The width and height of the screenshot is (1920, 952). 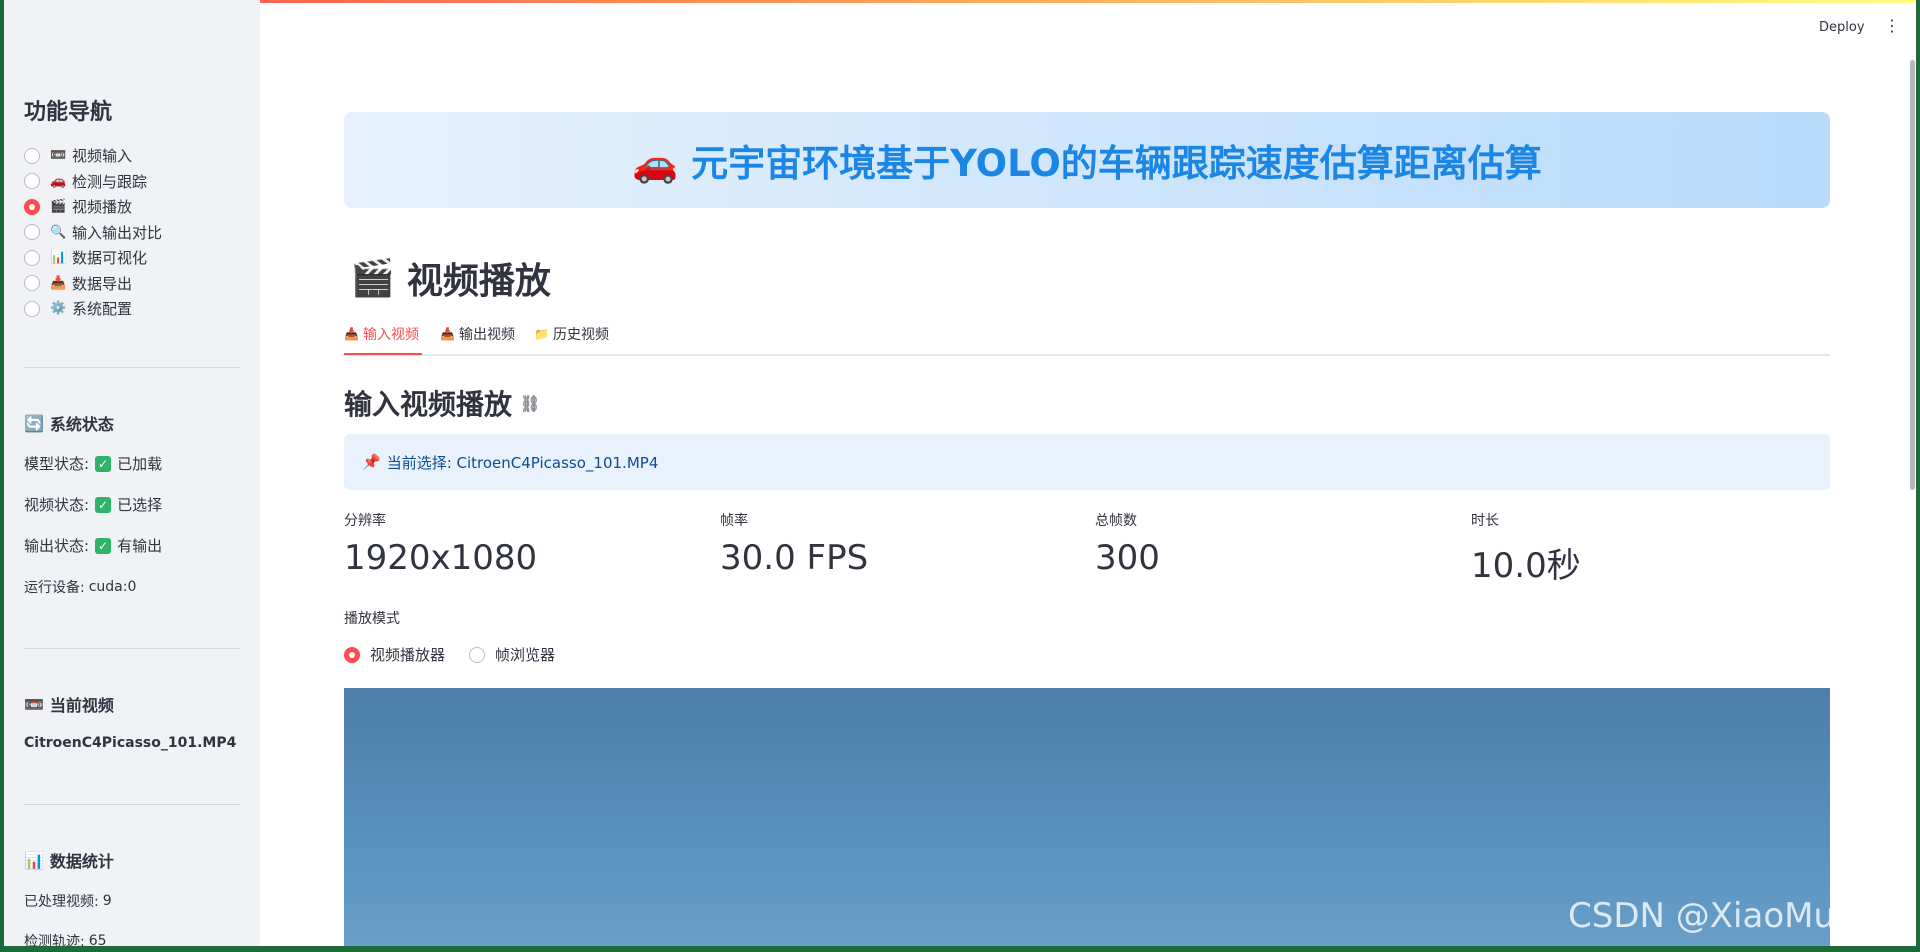 I want to click on nav-item-visualization: 📊 数据可视化, so click(x=93, y=258).